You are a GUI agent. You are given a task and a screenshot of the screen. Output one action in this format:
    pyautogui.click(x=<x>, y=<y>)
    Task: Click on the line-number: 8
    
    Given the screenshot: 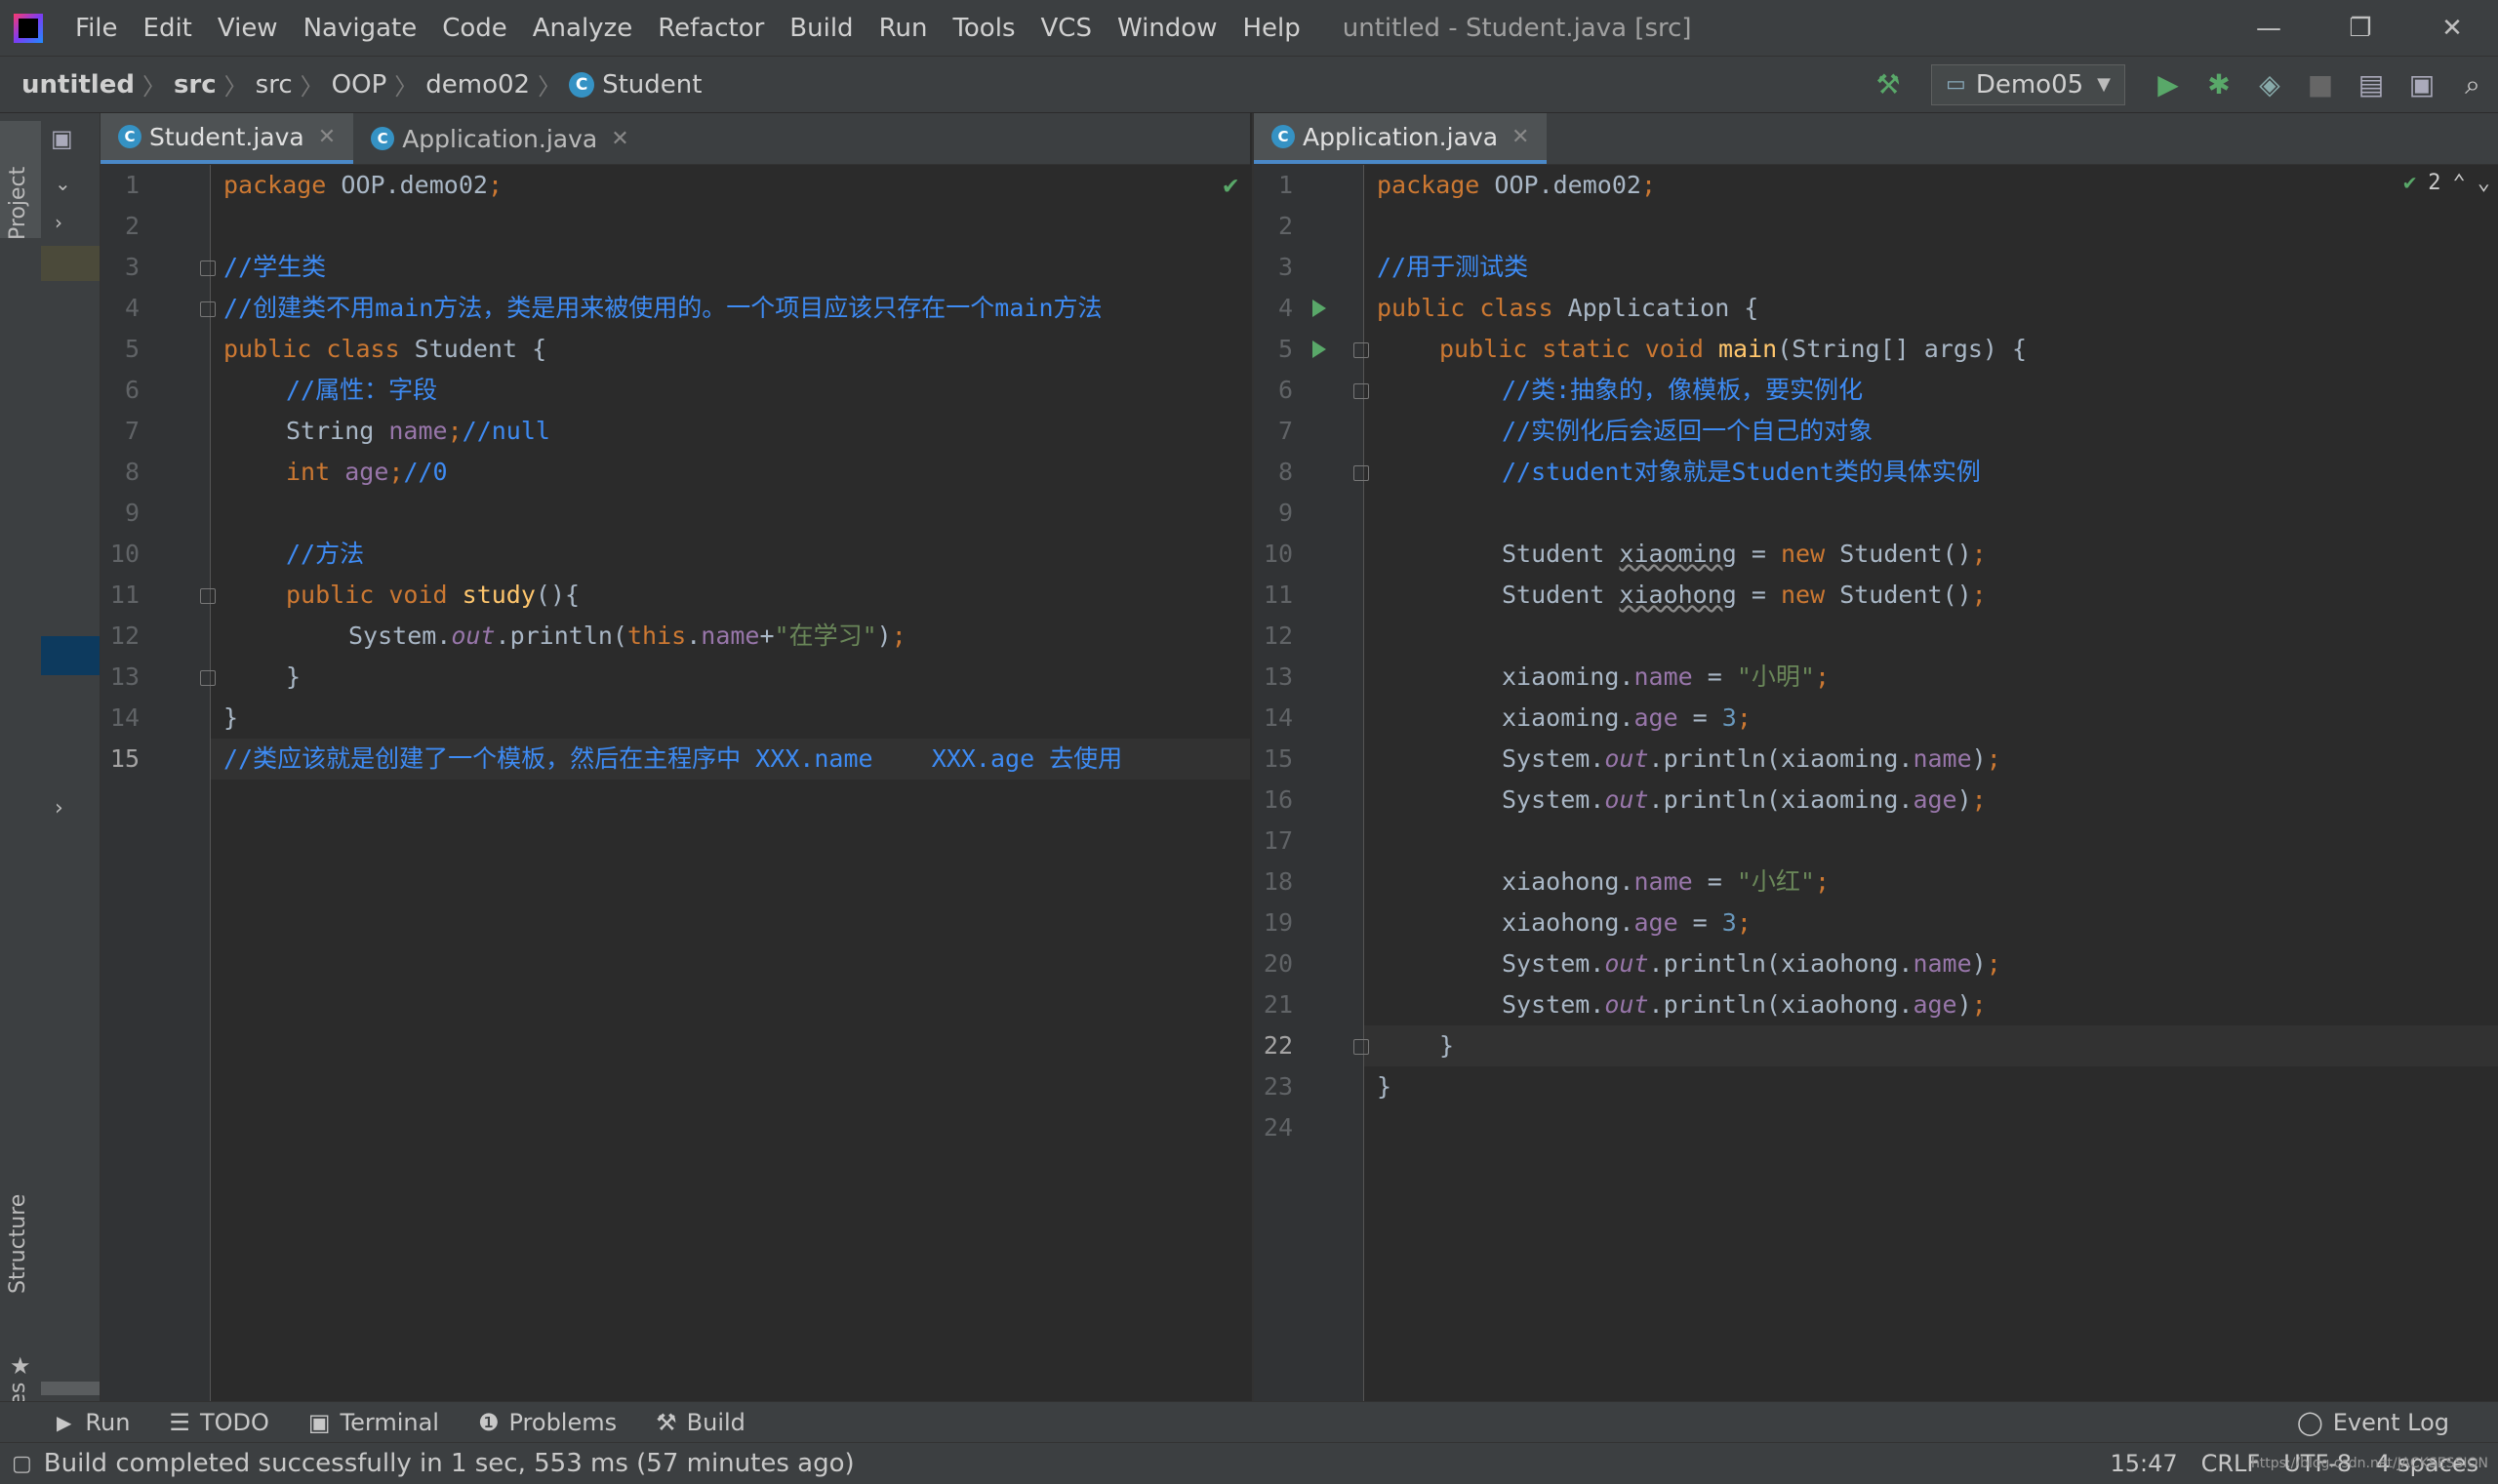 What is the action you would take?
    pyautogui.click(x=132, y=472)
    